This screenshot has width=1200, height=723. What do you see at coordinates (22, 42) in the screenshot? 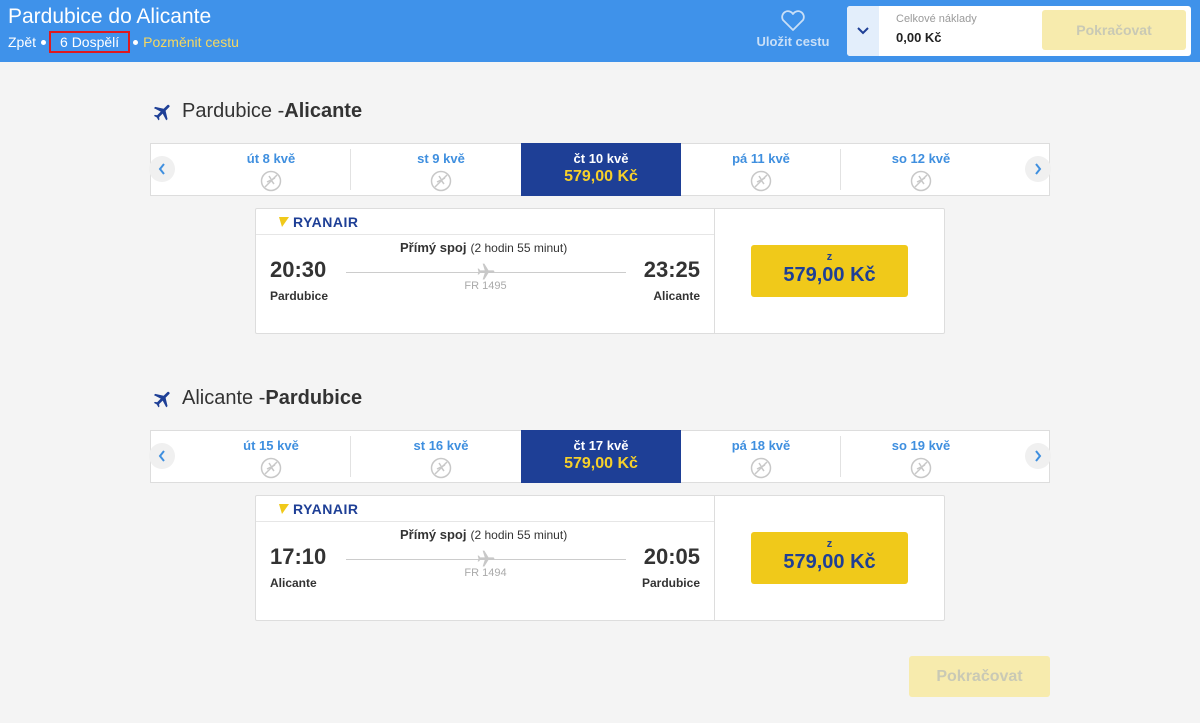
I see `back-link: Zpět` at bounding box center [22, 42].